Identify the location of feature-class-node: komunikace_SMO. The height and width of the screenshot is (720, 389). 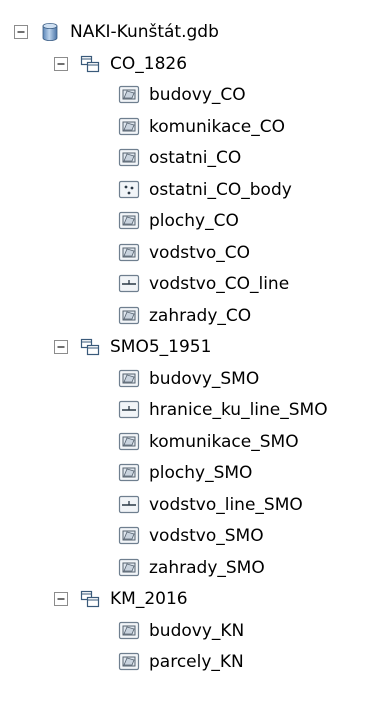
(208, 442).